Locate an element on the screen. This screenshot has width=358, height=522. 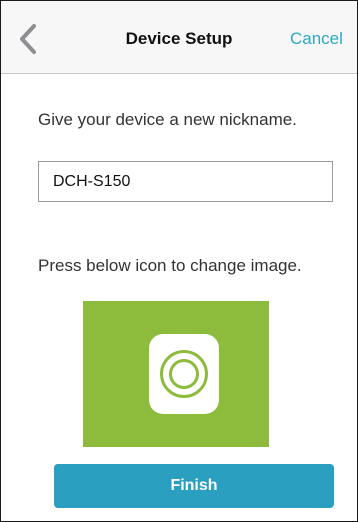
nickname-input is located at coordinates (185, 181).